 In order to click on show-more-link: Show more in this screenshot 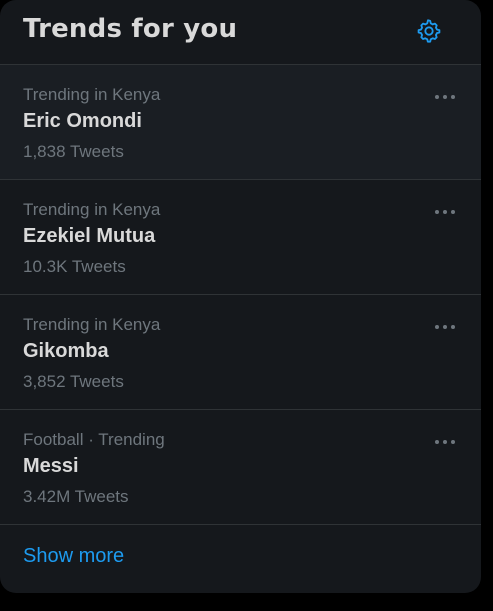, I will do `click(73, 556)`.